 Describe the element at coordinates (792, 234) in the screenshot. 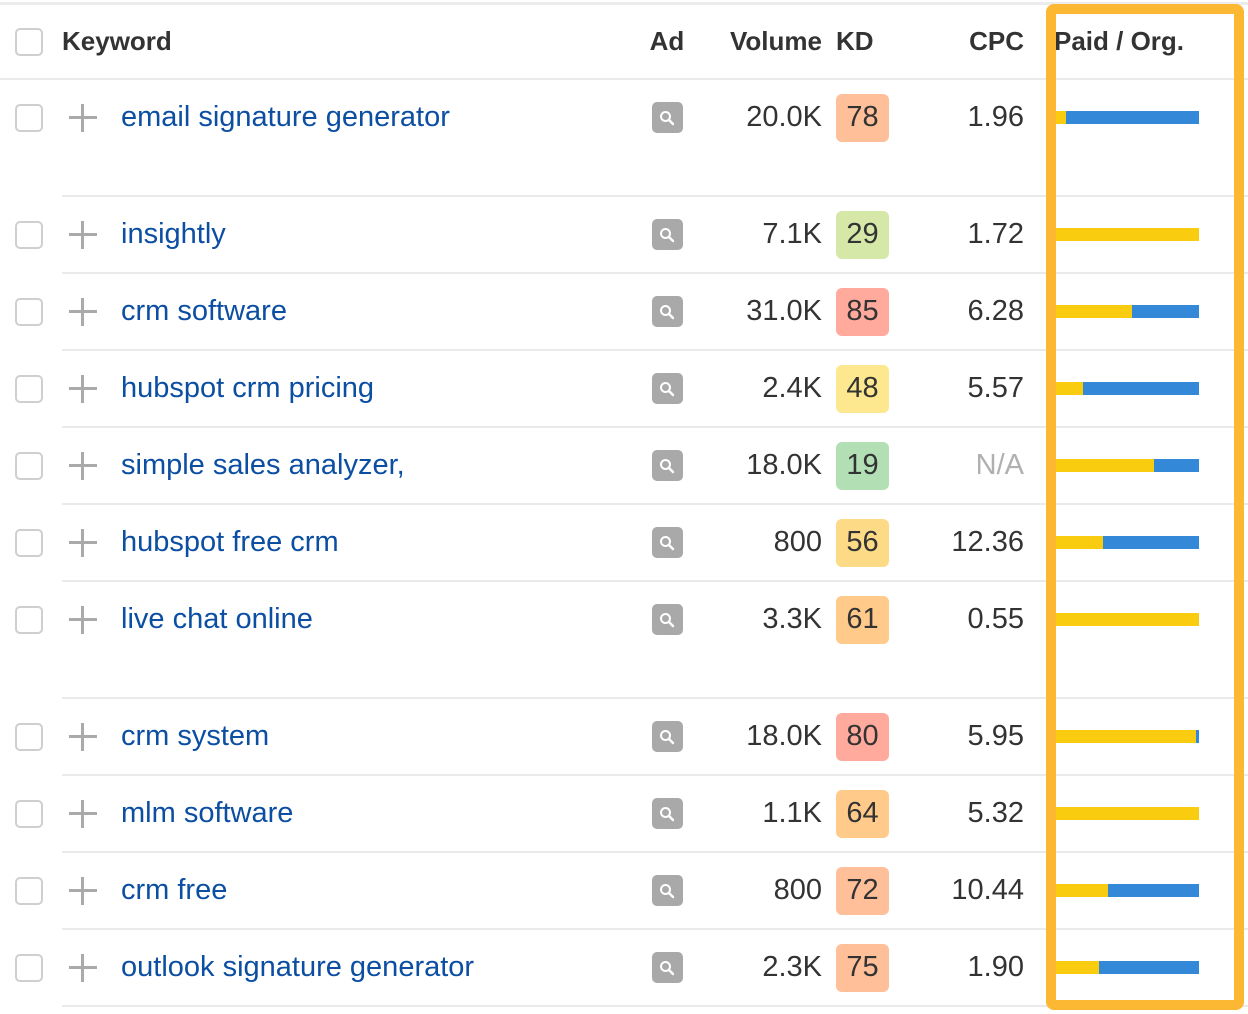

I see `volume-value: 7.1K` at that location.